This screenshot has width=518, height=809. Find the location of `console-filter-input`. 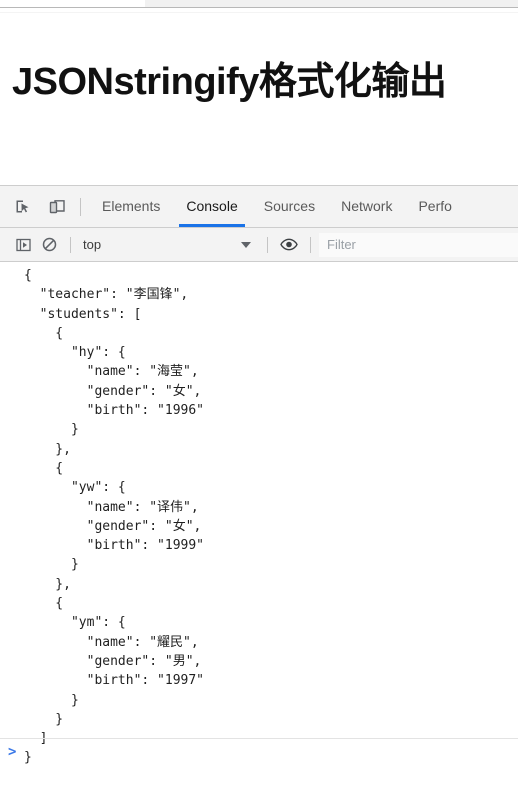

console-filter-input is located at coordinates (418, 244).